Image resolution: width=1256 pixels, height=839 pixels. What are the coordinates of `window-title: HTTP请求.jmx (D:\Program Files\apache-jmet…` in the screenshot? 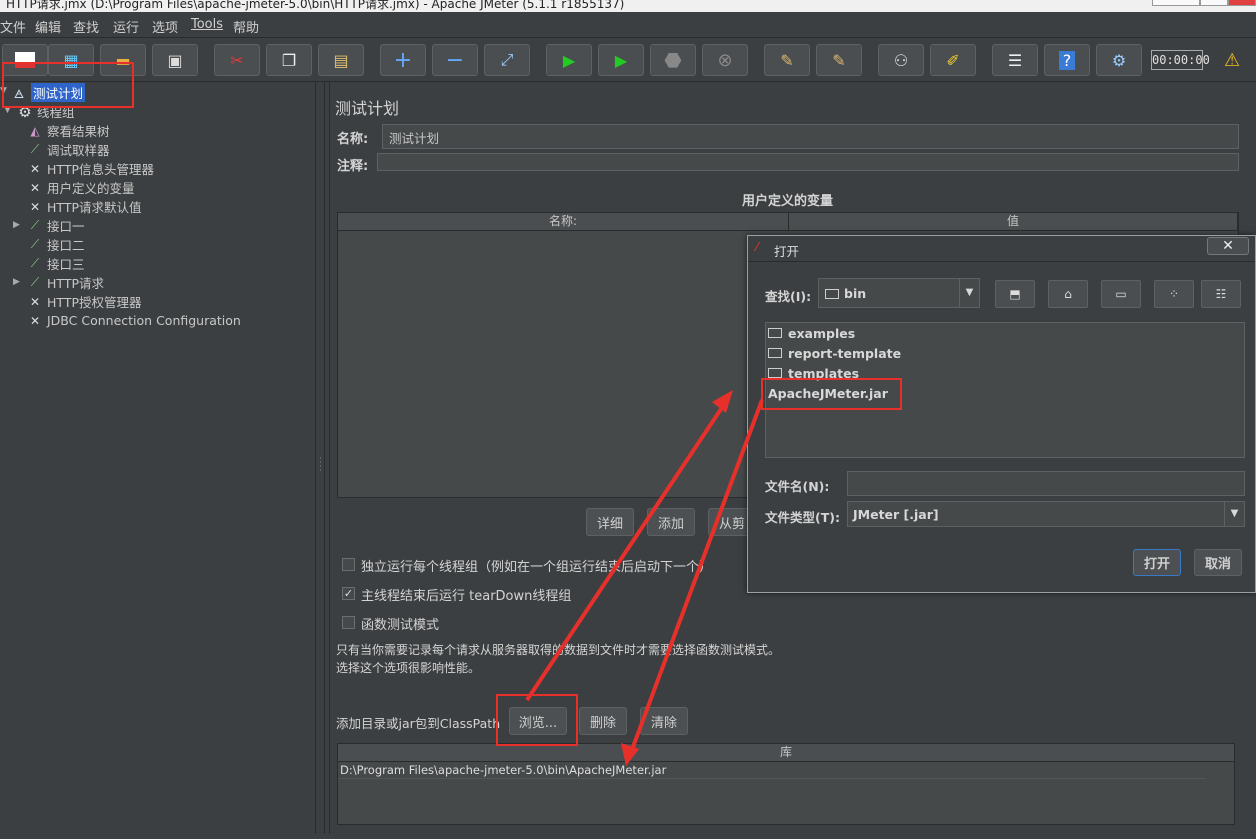 It's located at (315, 5).